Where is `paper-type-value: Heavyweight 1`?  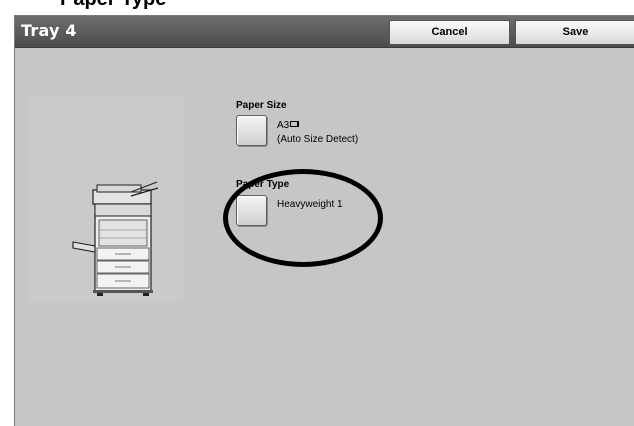 paper-type-value: Heavyweight 1 is located at coordinates (310, 204).